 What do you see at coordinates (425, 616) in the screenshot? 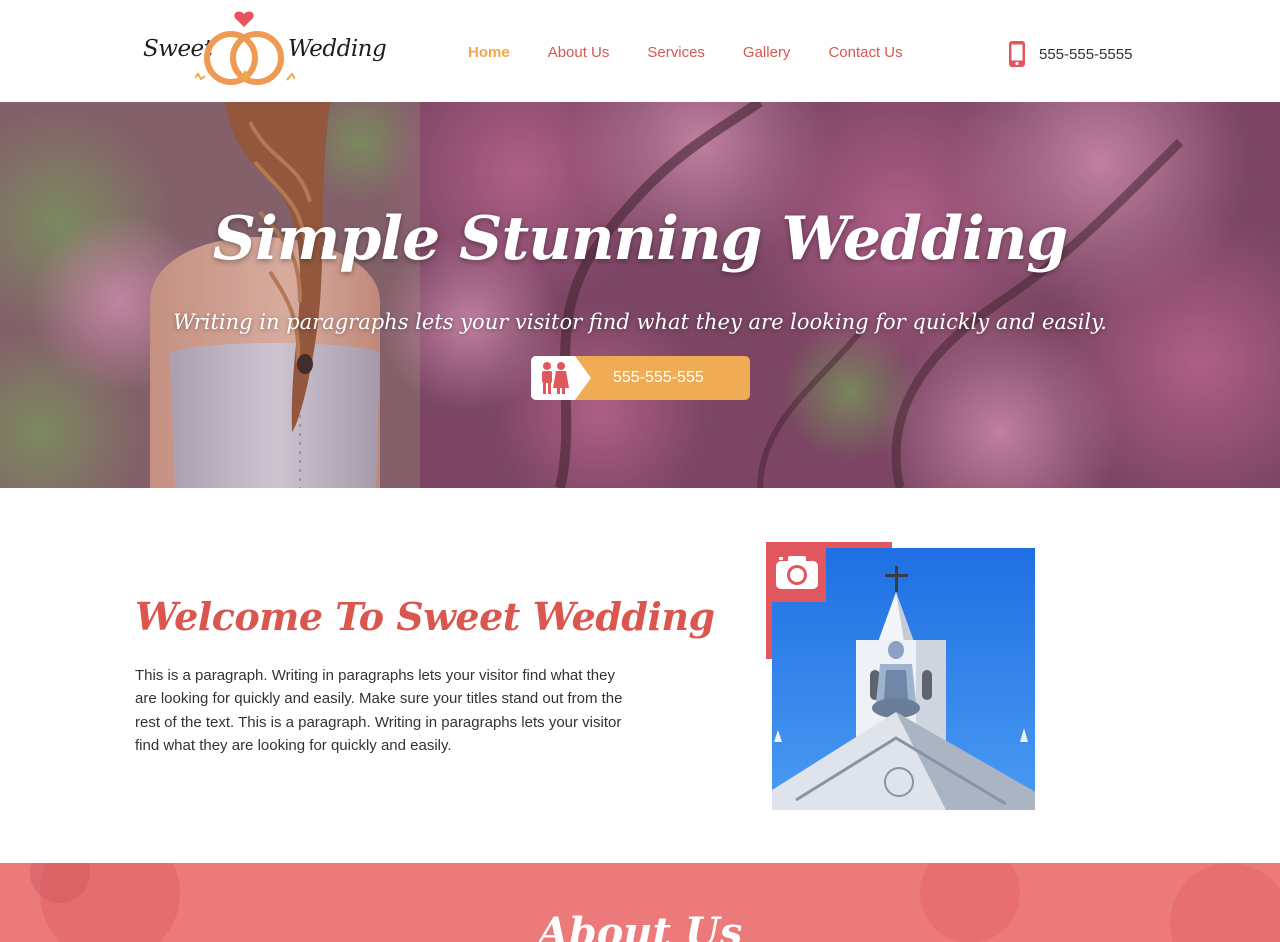
I see `welcome-title: Welcome To Sweet Wedding` at bounding box center [425, 616].